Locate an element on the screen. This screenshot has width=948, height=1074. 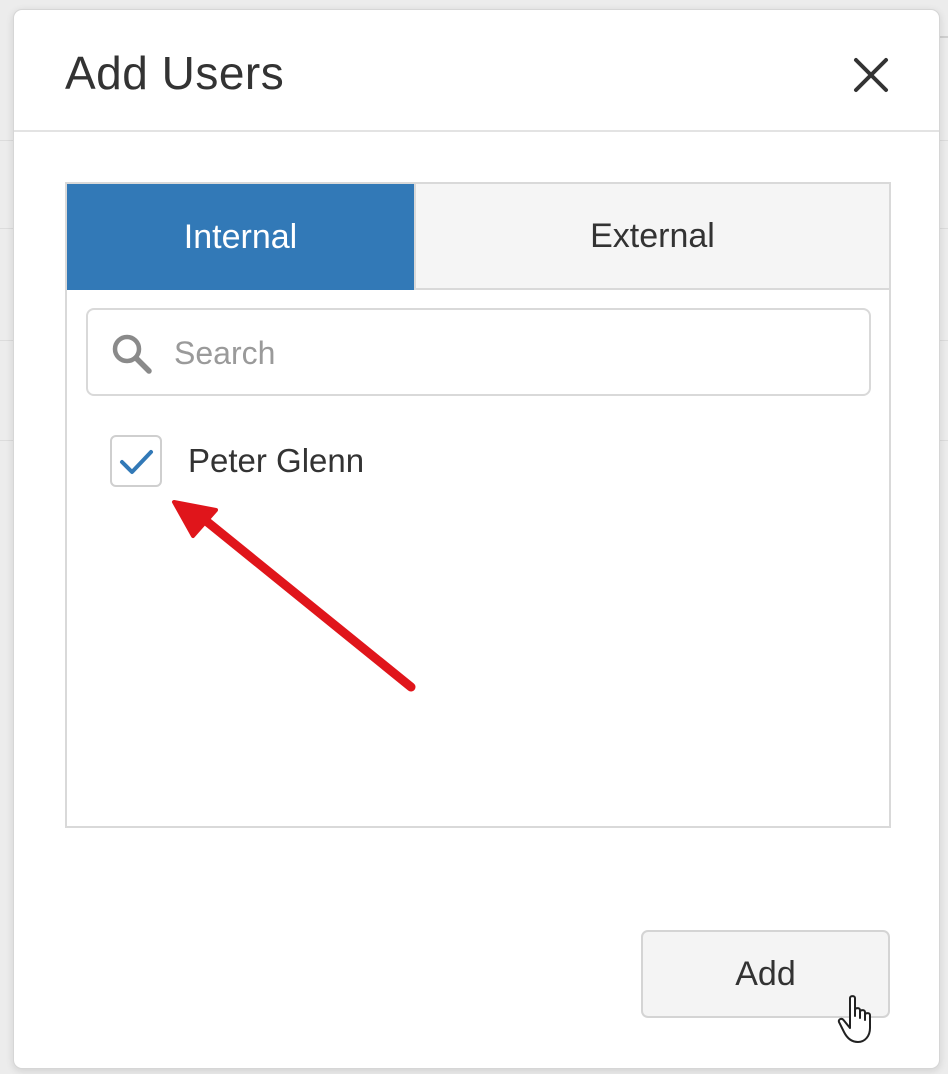
add-button: Add is located at coordinates (765, 974).